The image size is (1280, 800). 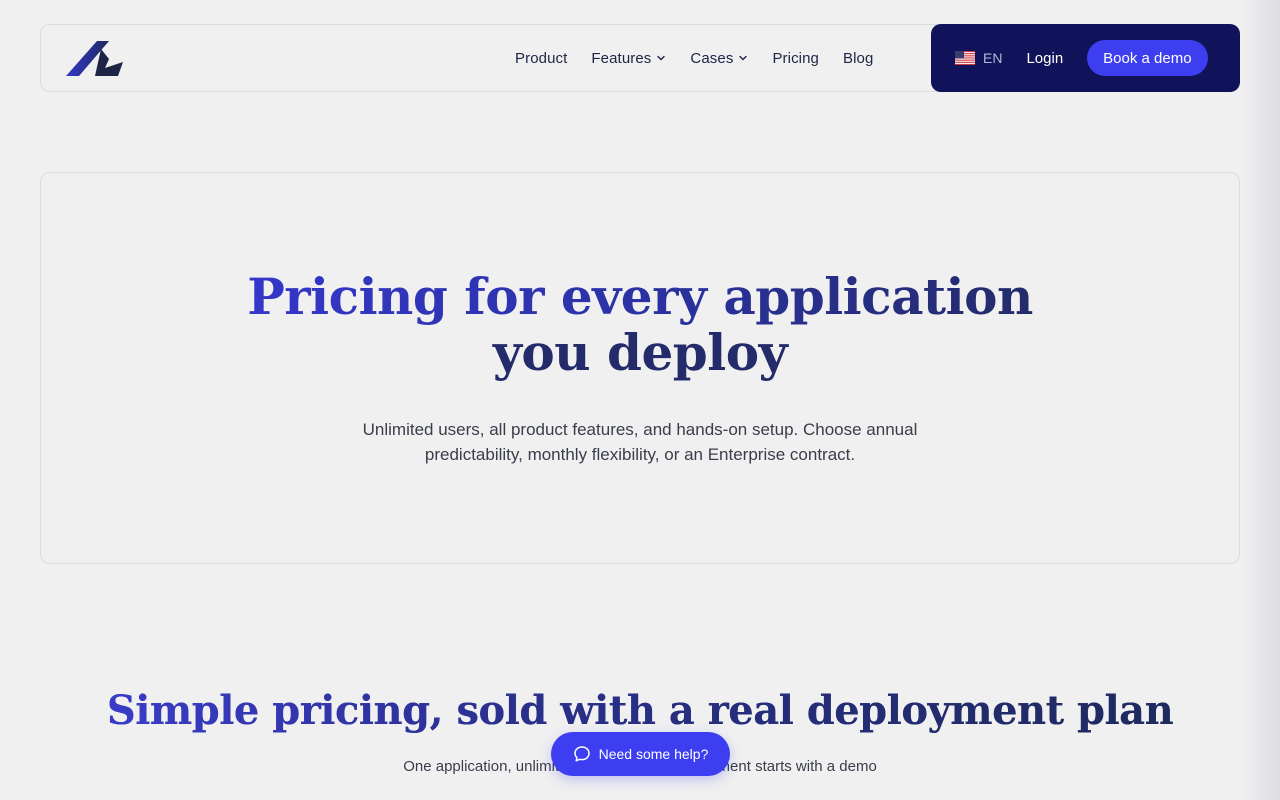 I want to click on nav-pricing-label: Pricing, so click(x=795, y=58).